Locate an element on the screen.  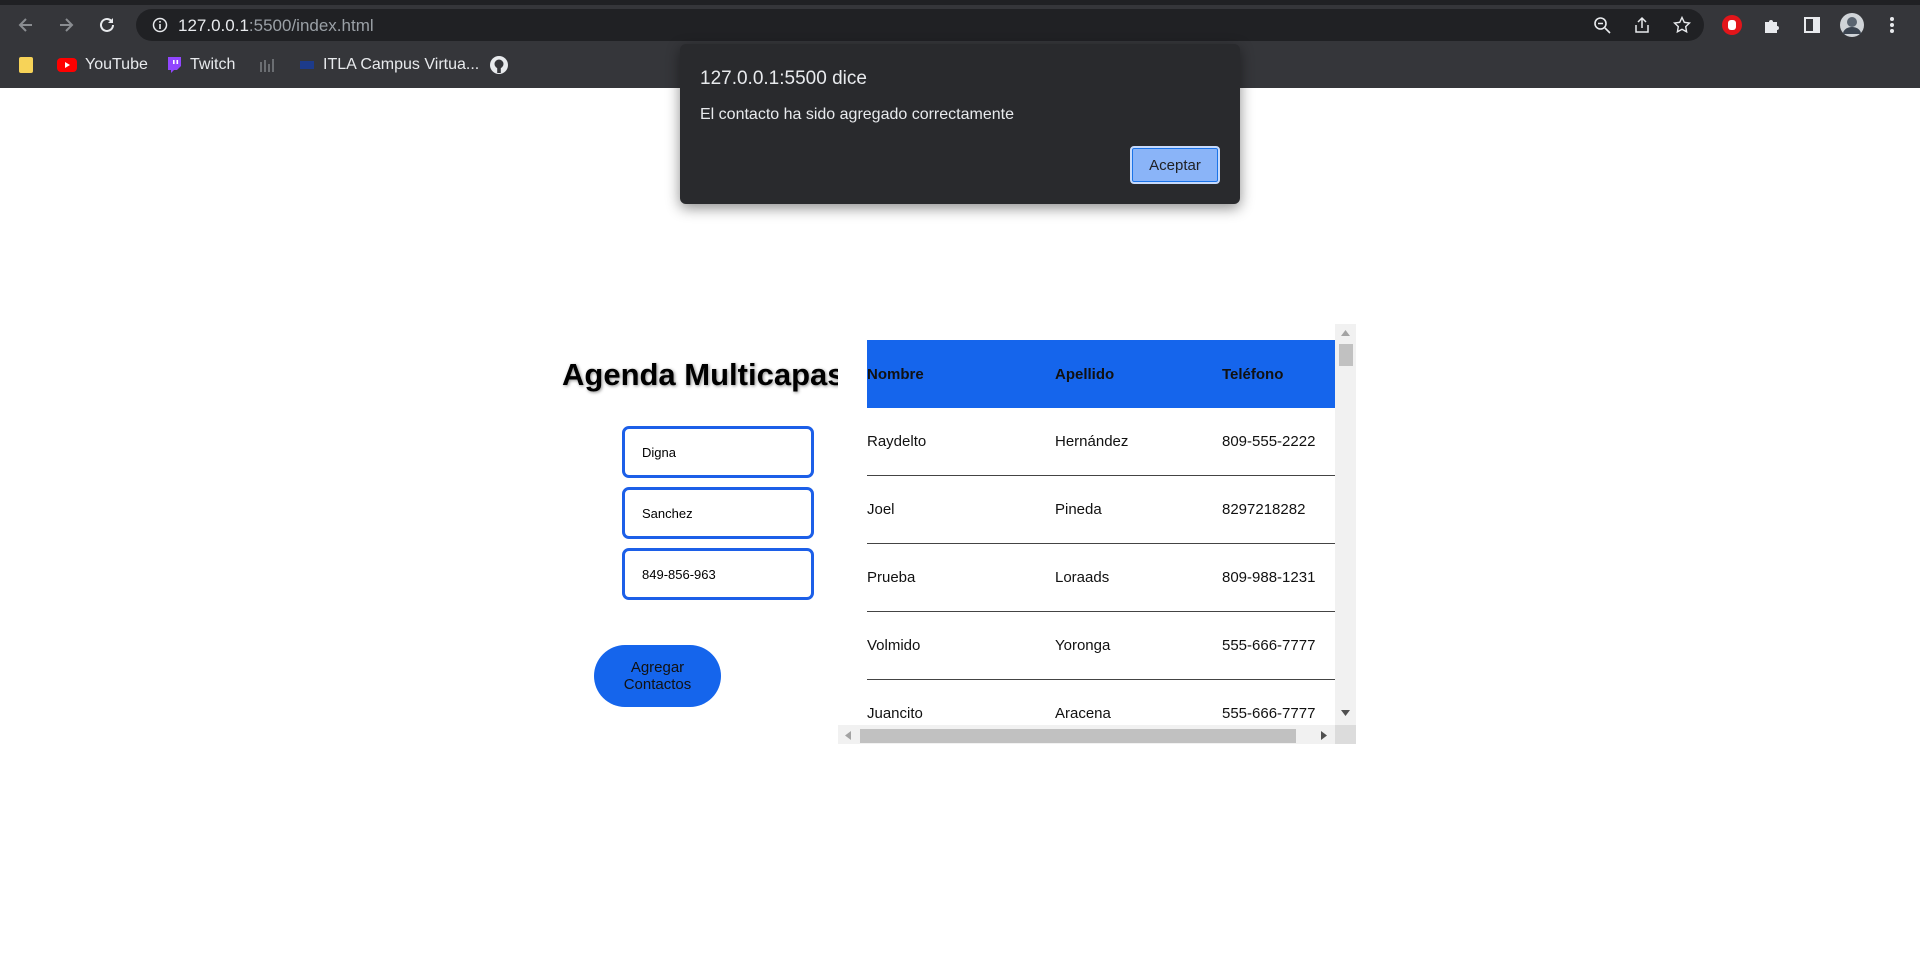
bookmark-twitch: Twitch is located at coordinates (200, 65).